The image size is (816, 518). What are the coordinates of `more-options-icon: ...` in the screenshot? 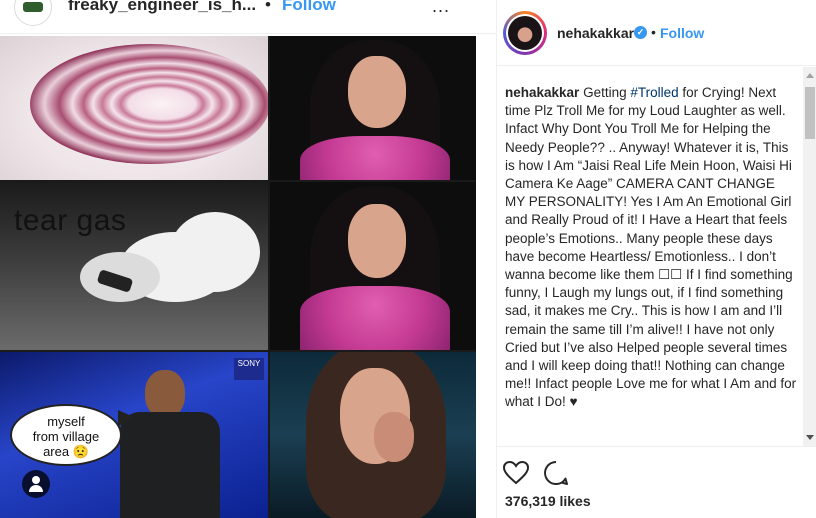 It's located at (441, 8).